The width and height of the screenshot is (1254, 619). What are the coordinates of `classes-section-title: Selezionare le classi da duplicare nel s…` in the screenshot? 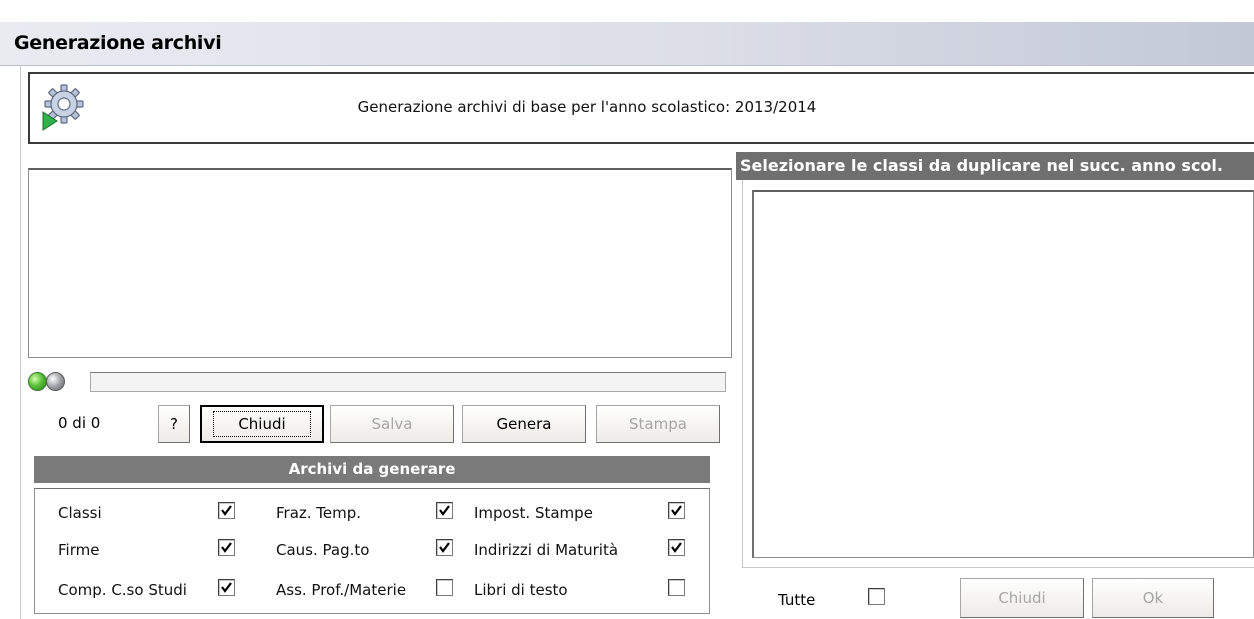 It's located at (995, 166).